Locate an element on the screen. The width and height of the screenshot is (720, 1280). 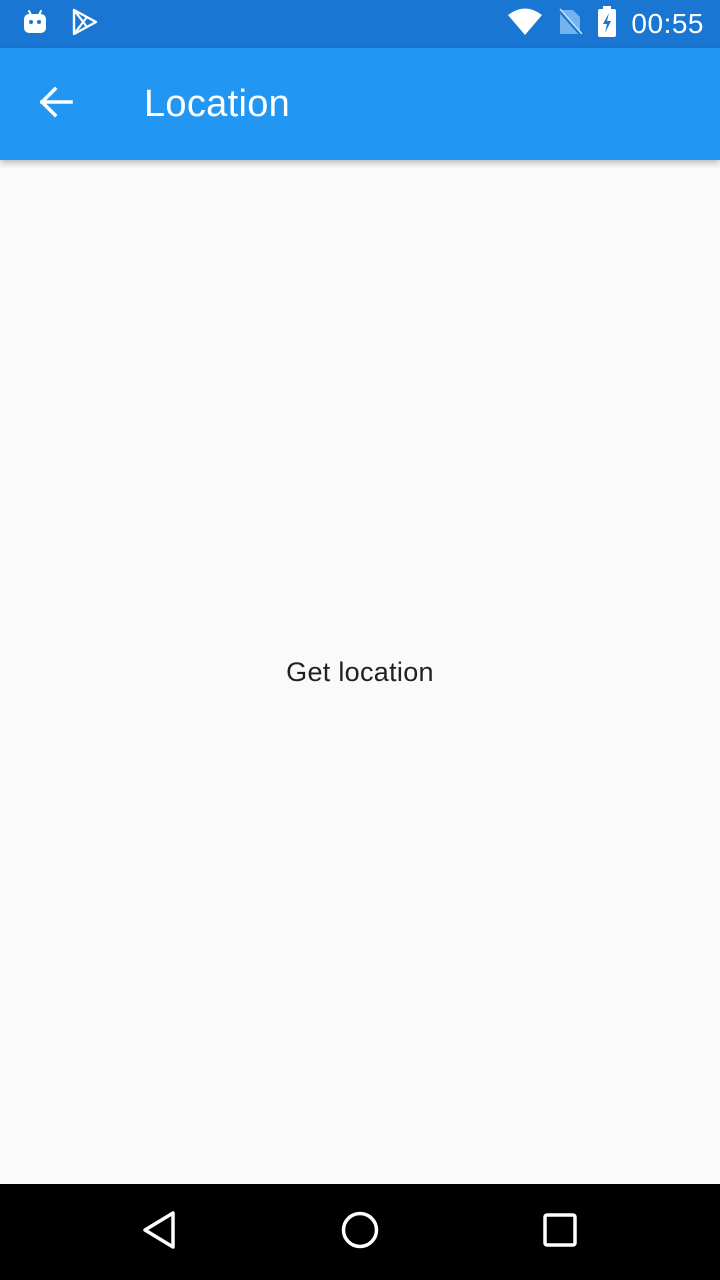
nav-recents-icon is located at coordinates (560, 1232).